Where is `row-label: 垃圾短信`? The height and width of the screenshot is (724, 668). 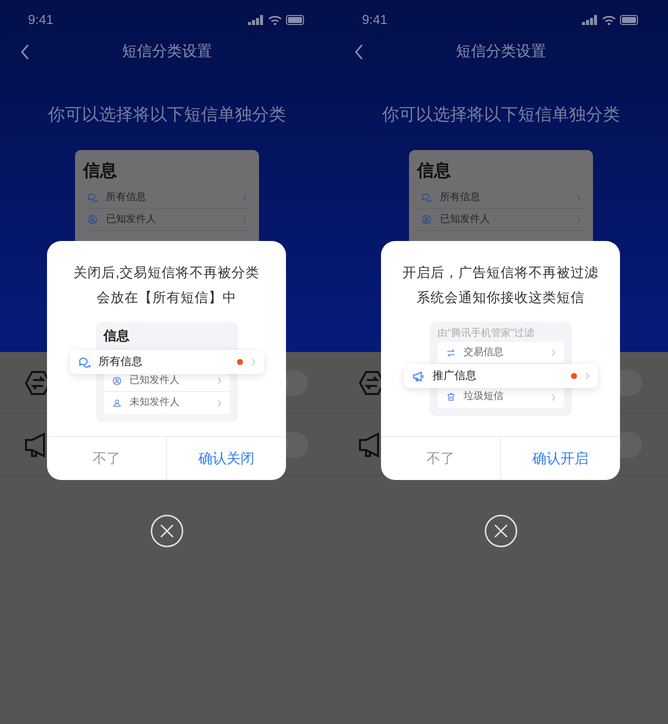
row-label: 垃圾短信 is located at coordinates (484, 397).